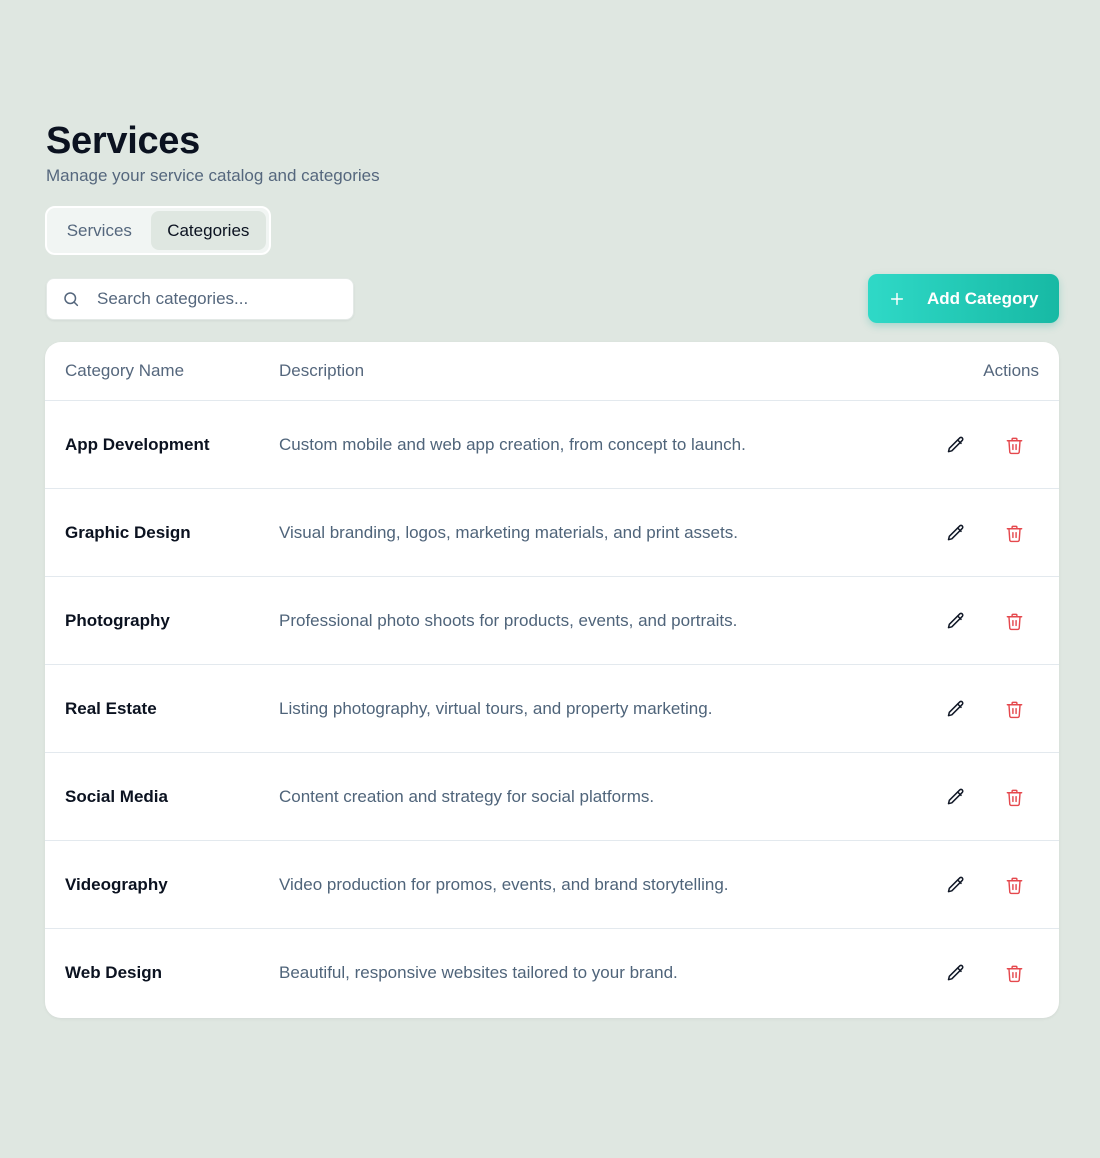  I want to click on category-name-cell: Videography, so click(116, 884).